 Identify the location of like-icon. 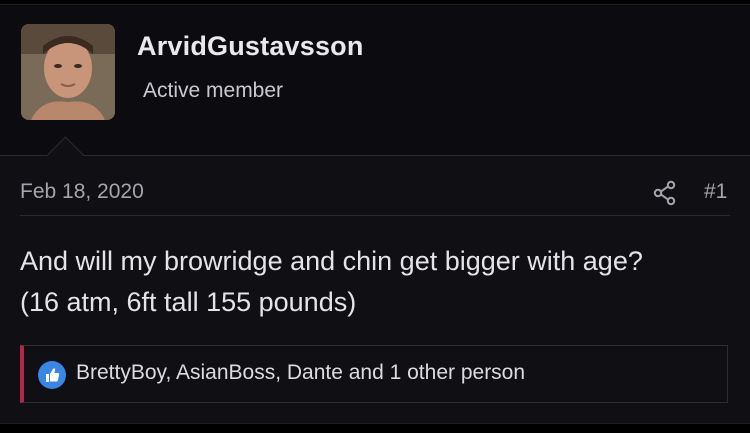
(52, 375).